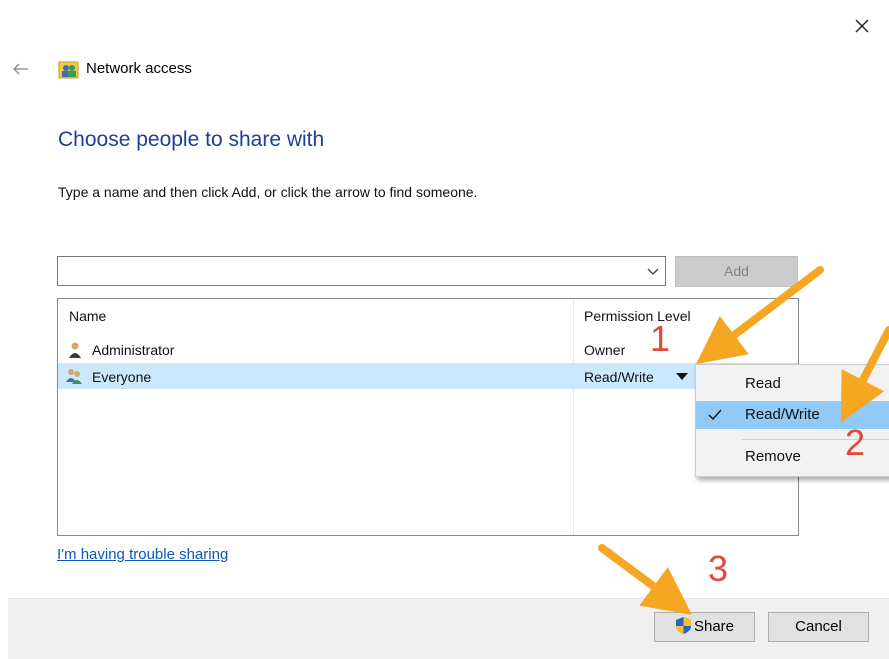 This screenshot has height=659, width=889. I want to click on share-label: Share, so click(714, 626).